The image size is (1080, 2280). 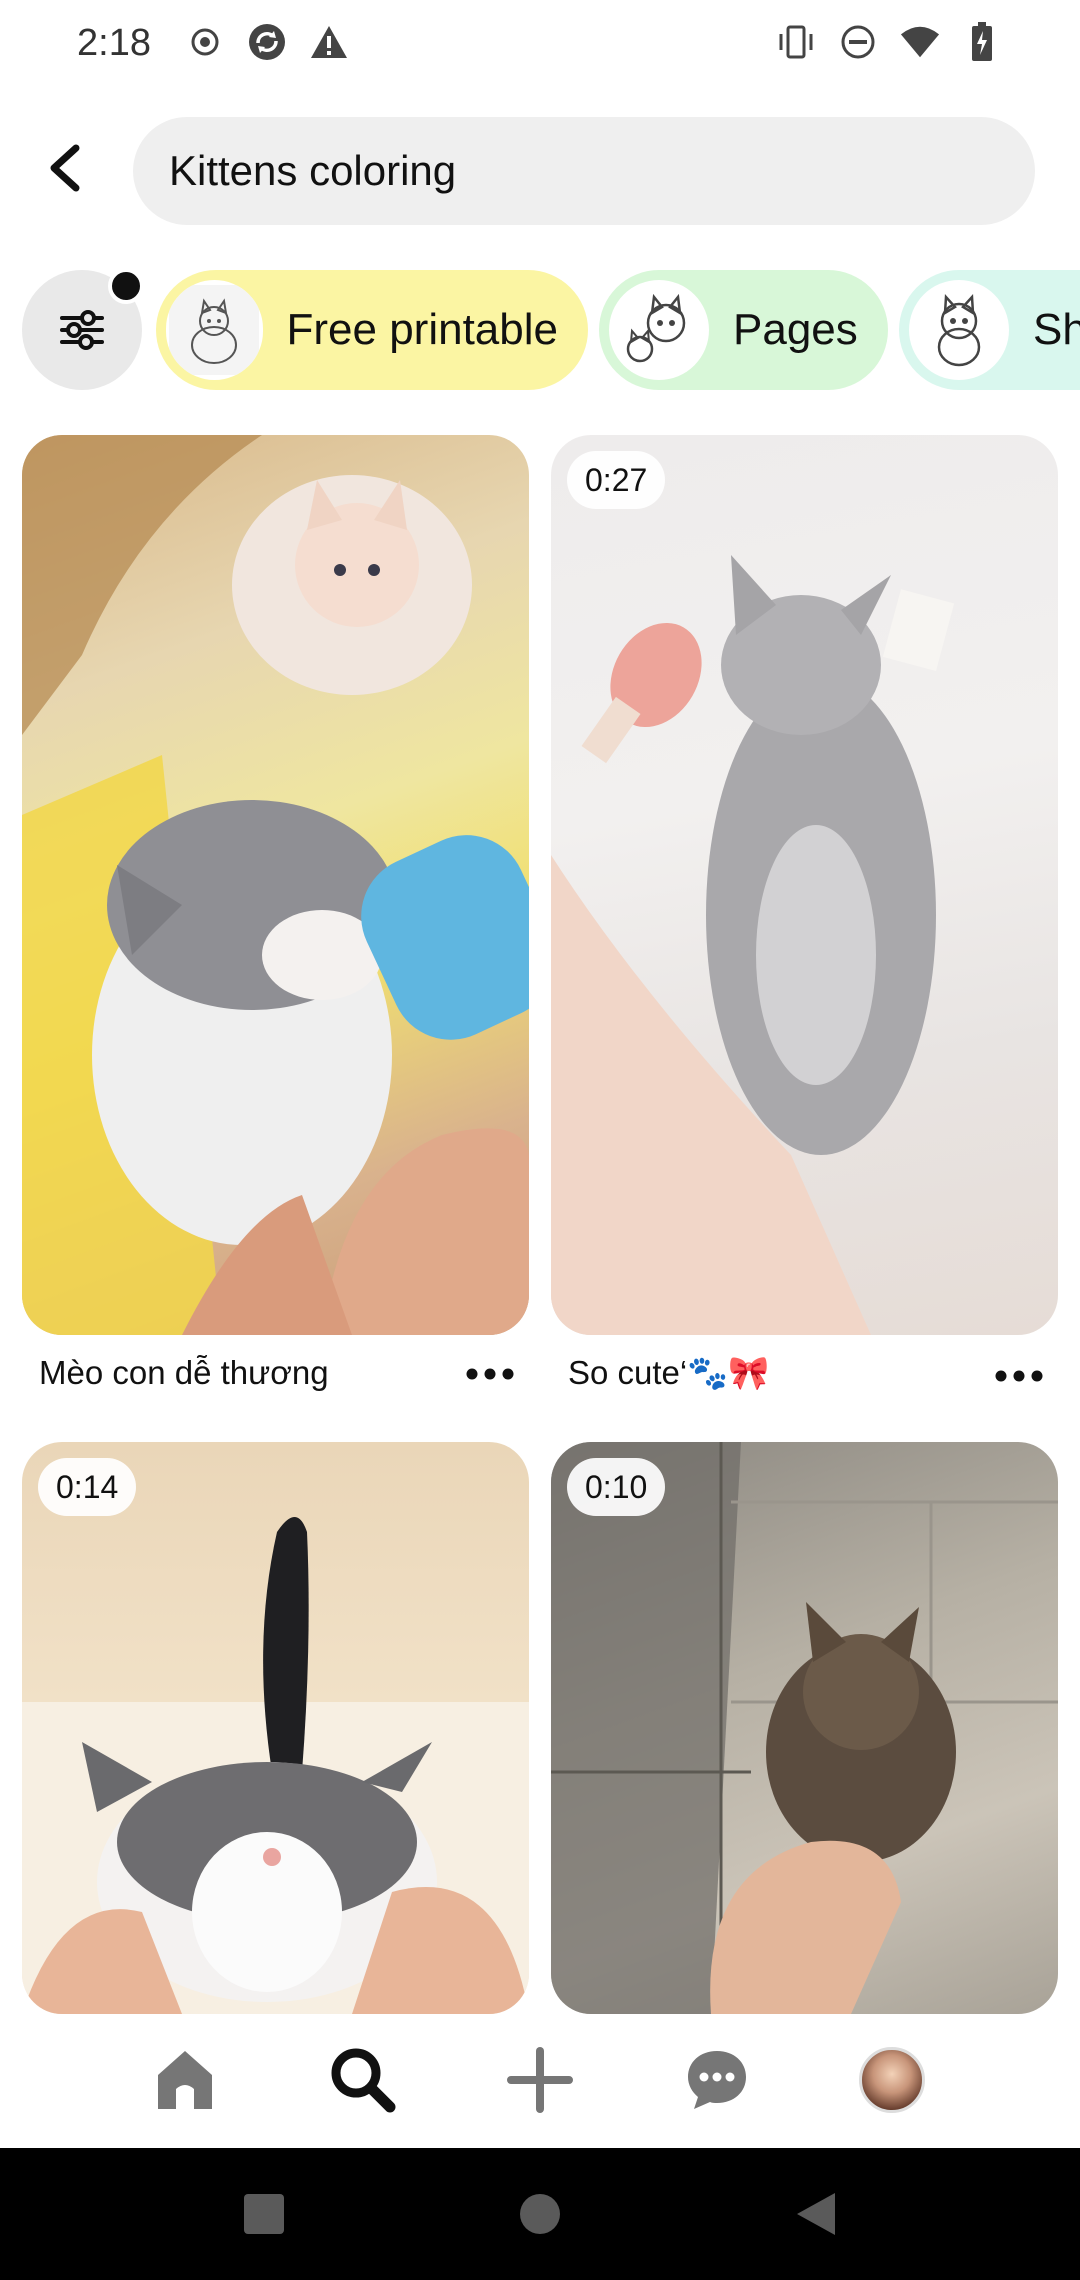 I want to click on pin-video-kitten-tabby: 0:10, so click(x=804, y=1728).